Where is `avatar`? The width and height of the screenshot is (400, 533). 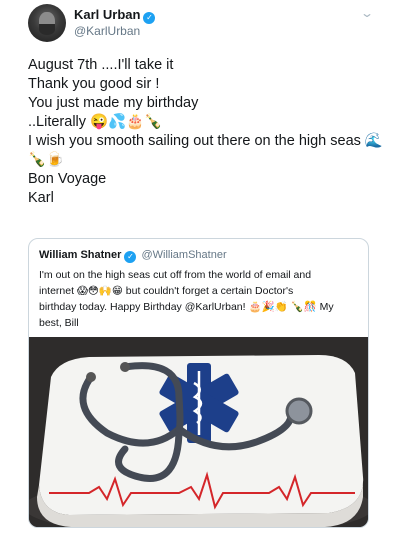 avatar is located at coordinates (47, 23).